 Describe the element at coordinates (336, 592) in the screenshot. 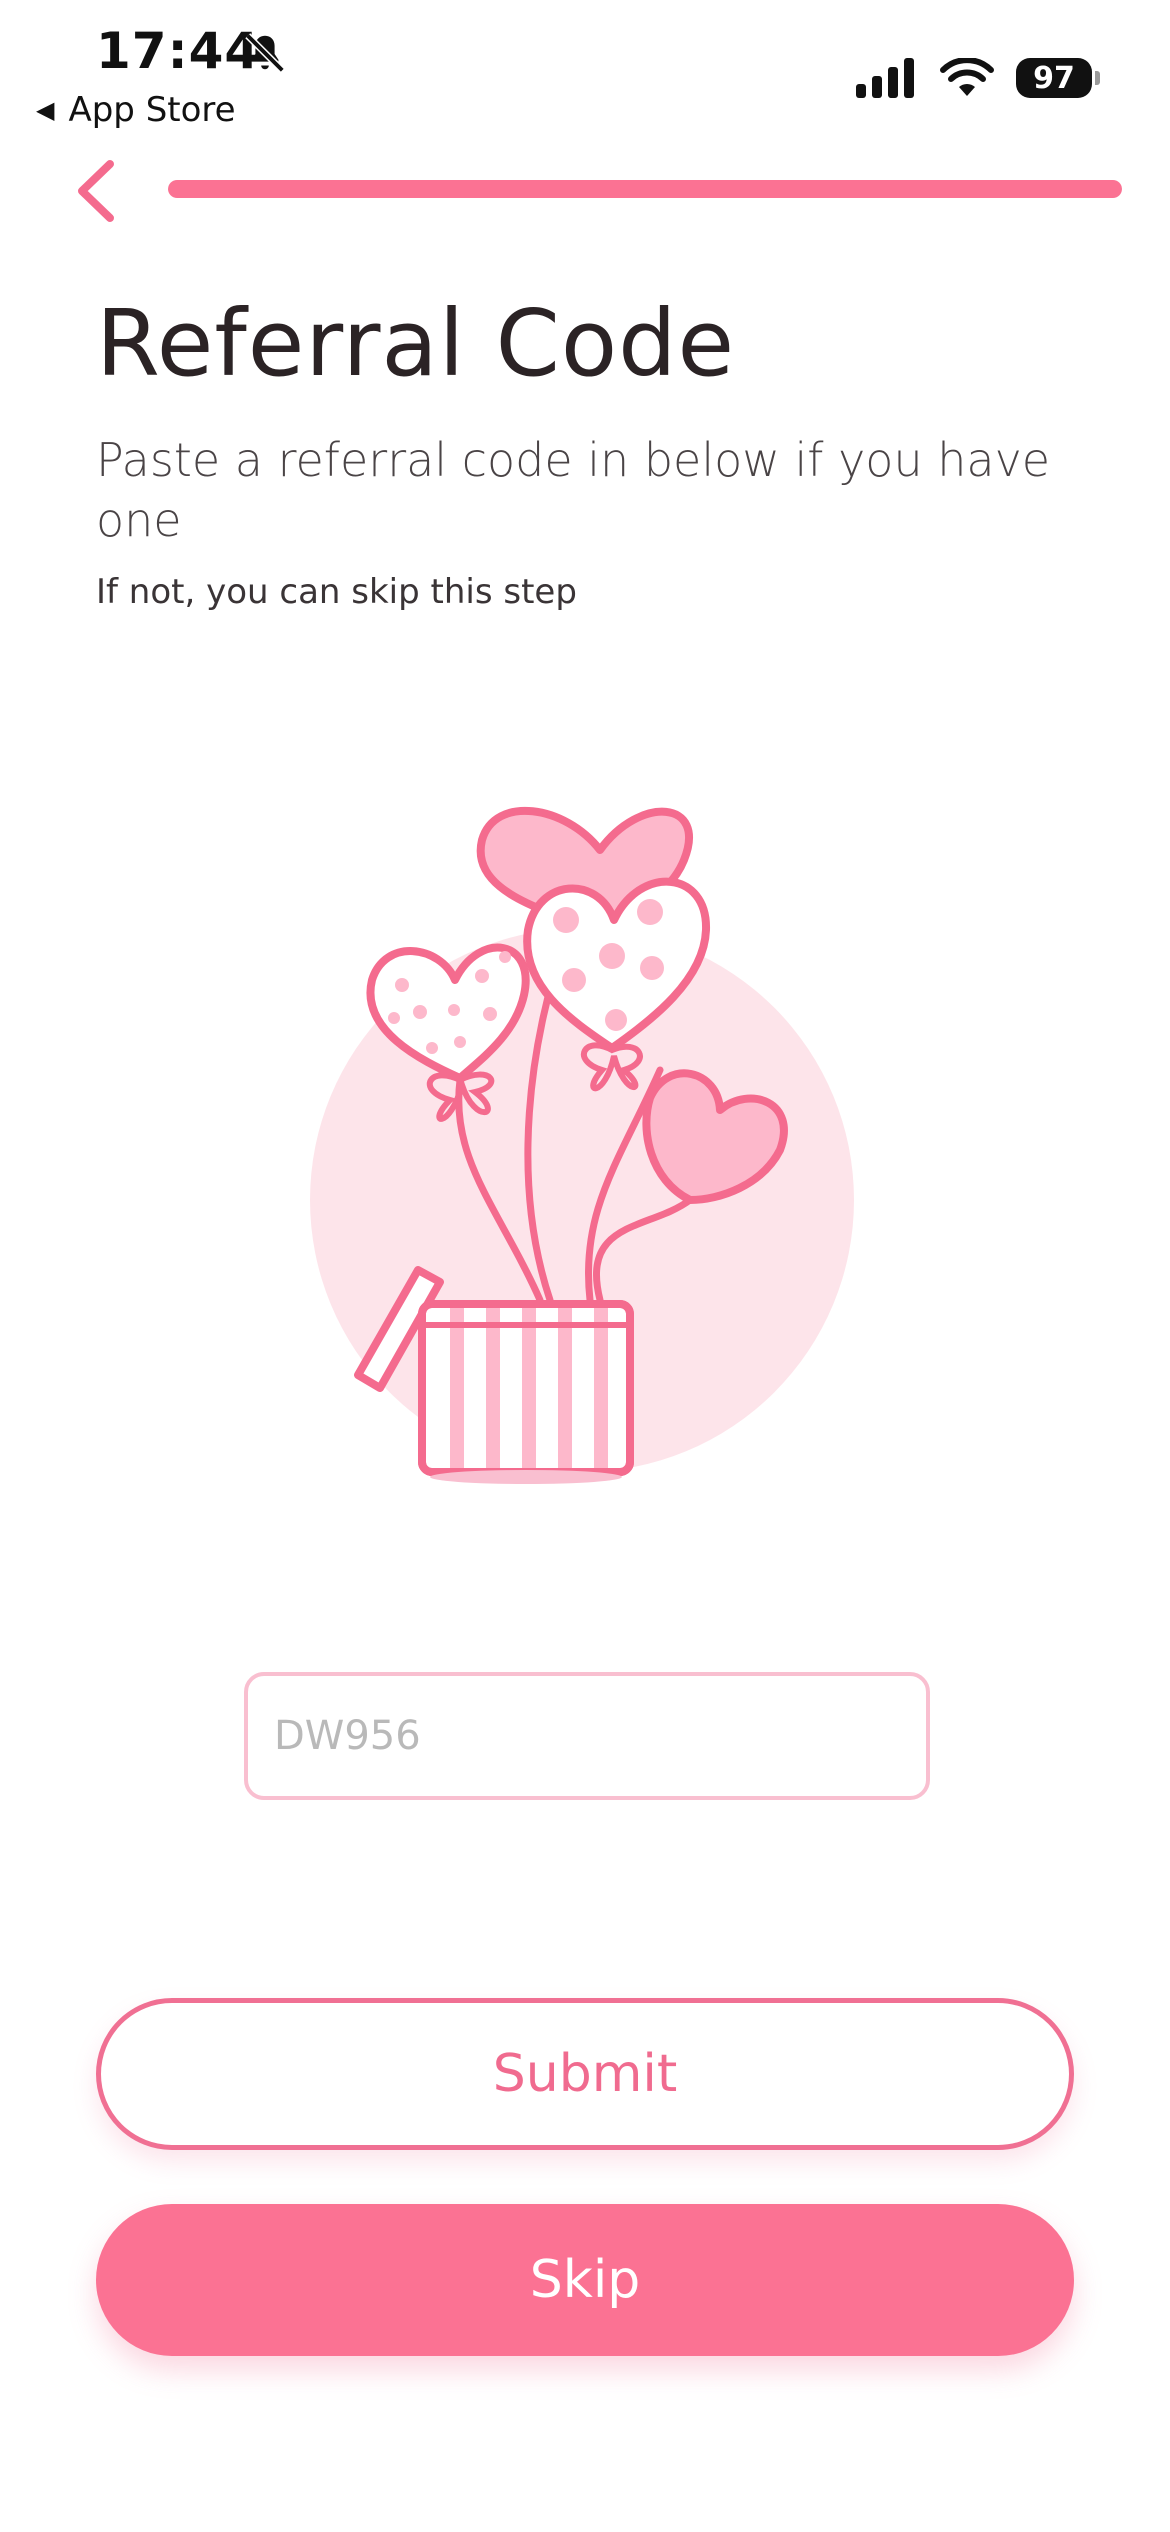

I see `skip-hint: If not, you can skip this step` at that location.